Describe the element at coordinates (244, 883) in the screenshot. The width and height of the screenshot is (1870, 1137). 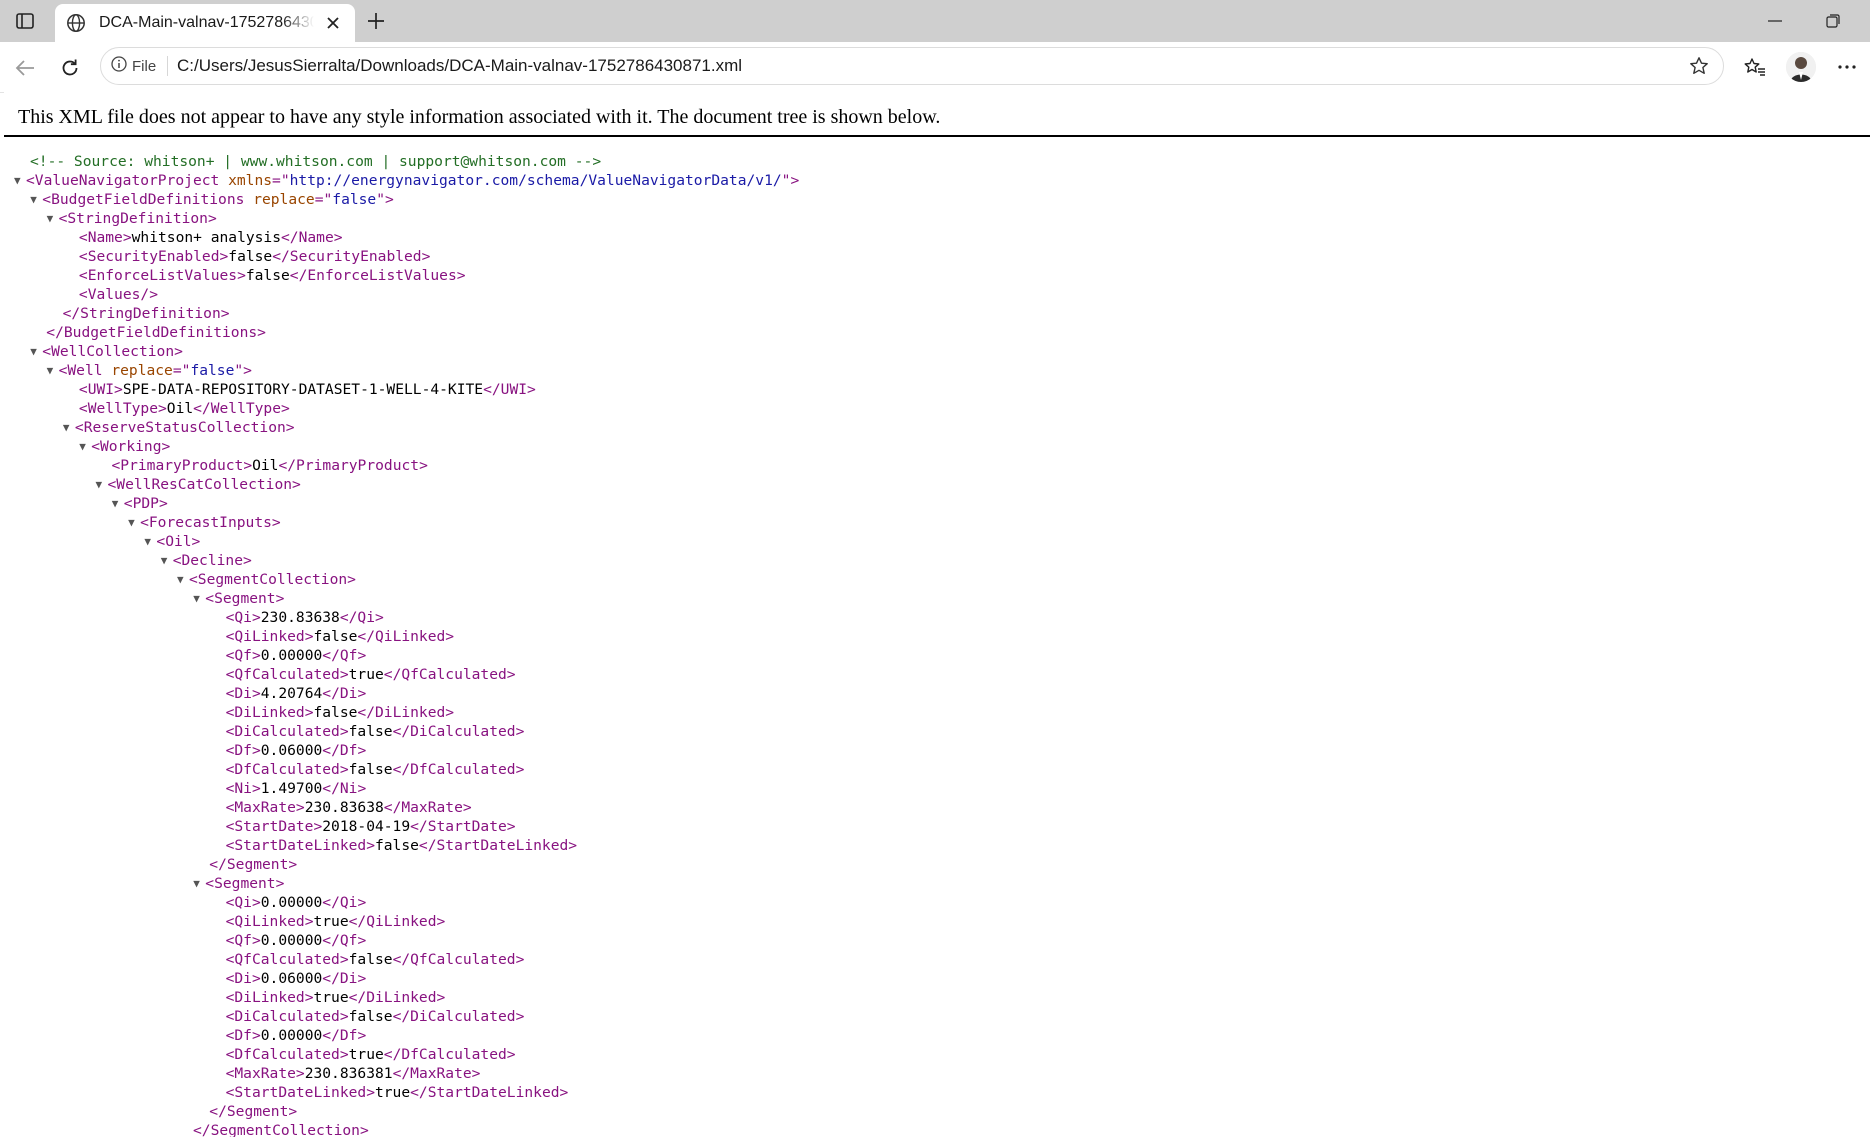
I see `xml-line: <Segment>` at that location.